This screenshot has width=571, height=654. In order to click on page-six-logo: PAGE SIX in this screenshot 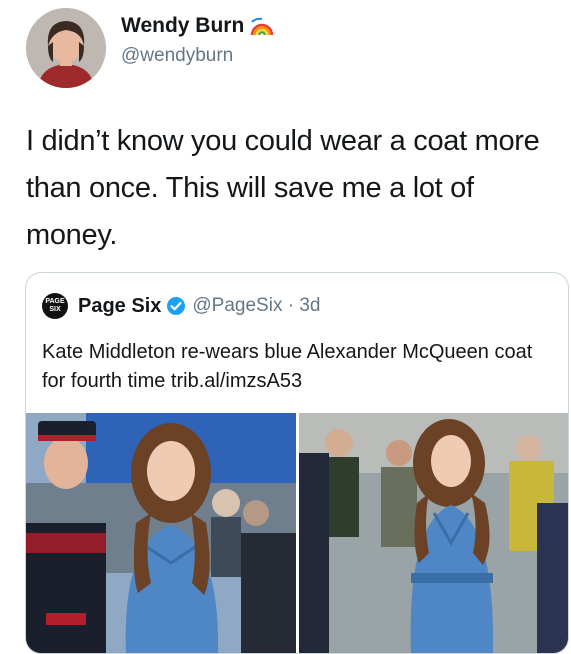, I will do `click(55, 306)`.